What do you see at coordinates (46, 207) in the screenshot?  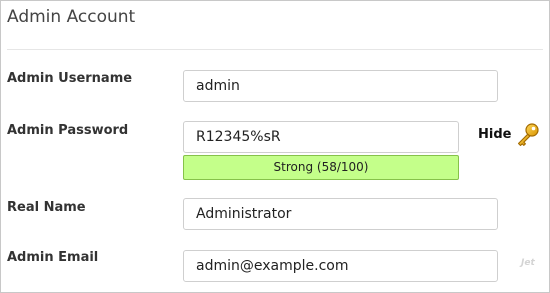 I see `real-name-label: Real Name` at bounding box center [46, 207].